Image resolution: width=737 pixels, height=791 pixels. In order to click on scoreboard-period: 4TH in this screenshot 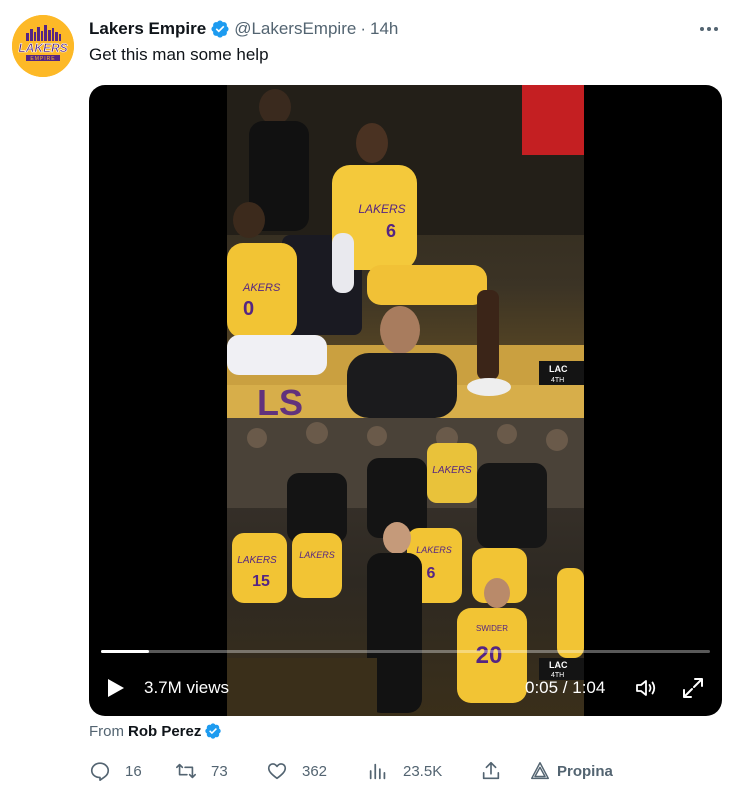, I will do `click(557, 380)`.